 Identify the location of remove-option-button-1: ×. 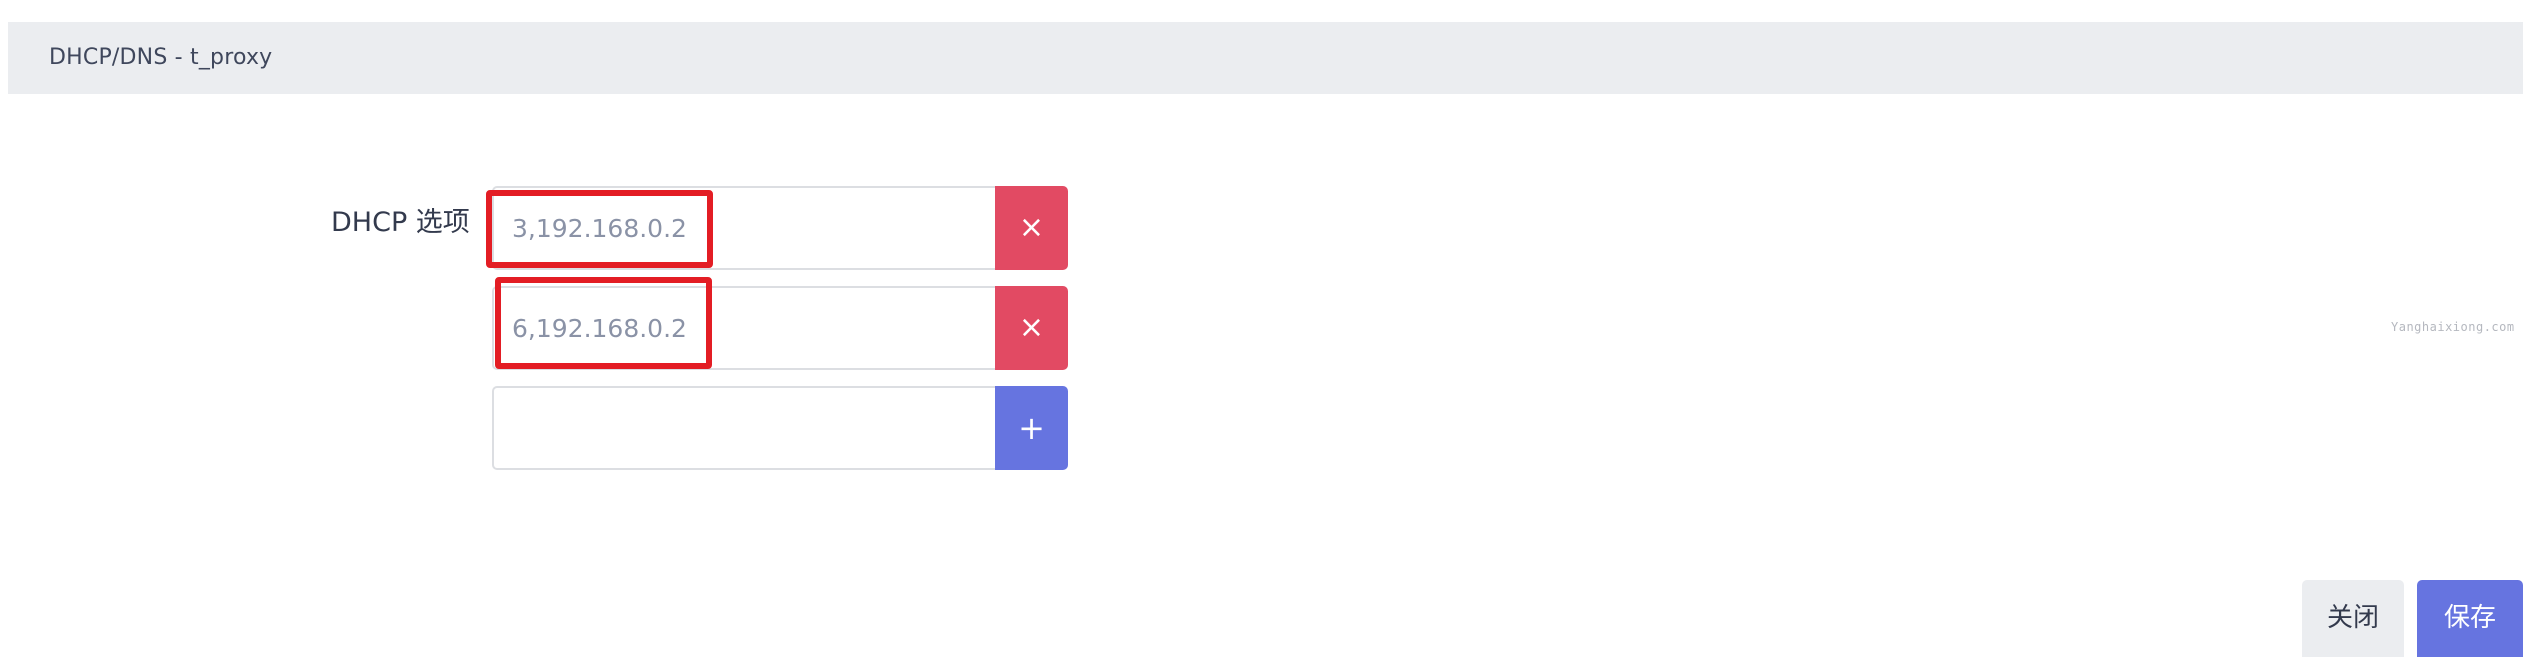
(1031, 228).